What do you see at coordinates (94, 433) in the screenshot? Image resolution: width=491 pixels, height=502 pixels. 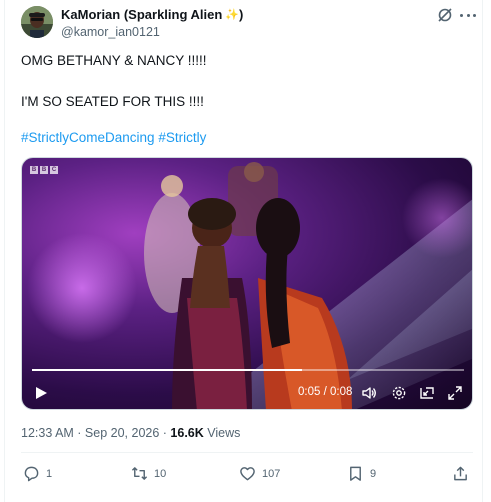 I see `post-timestamp: 12:33 AM · Sep 20, 2026 ·` at bounding box center [94, 433].